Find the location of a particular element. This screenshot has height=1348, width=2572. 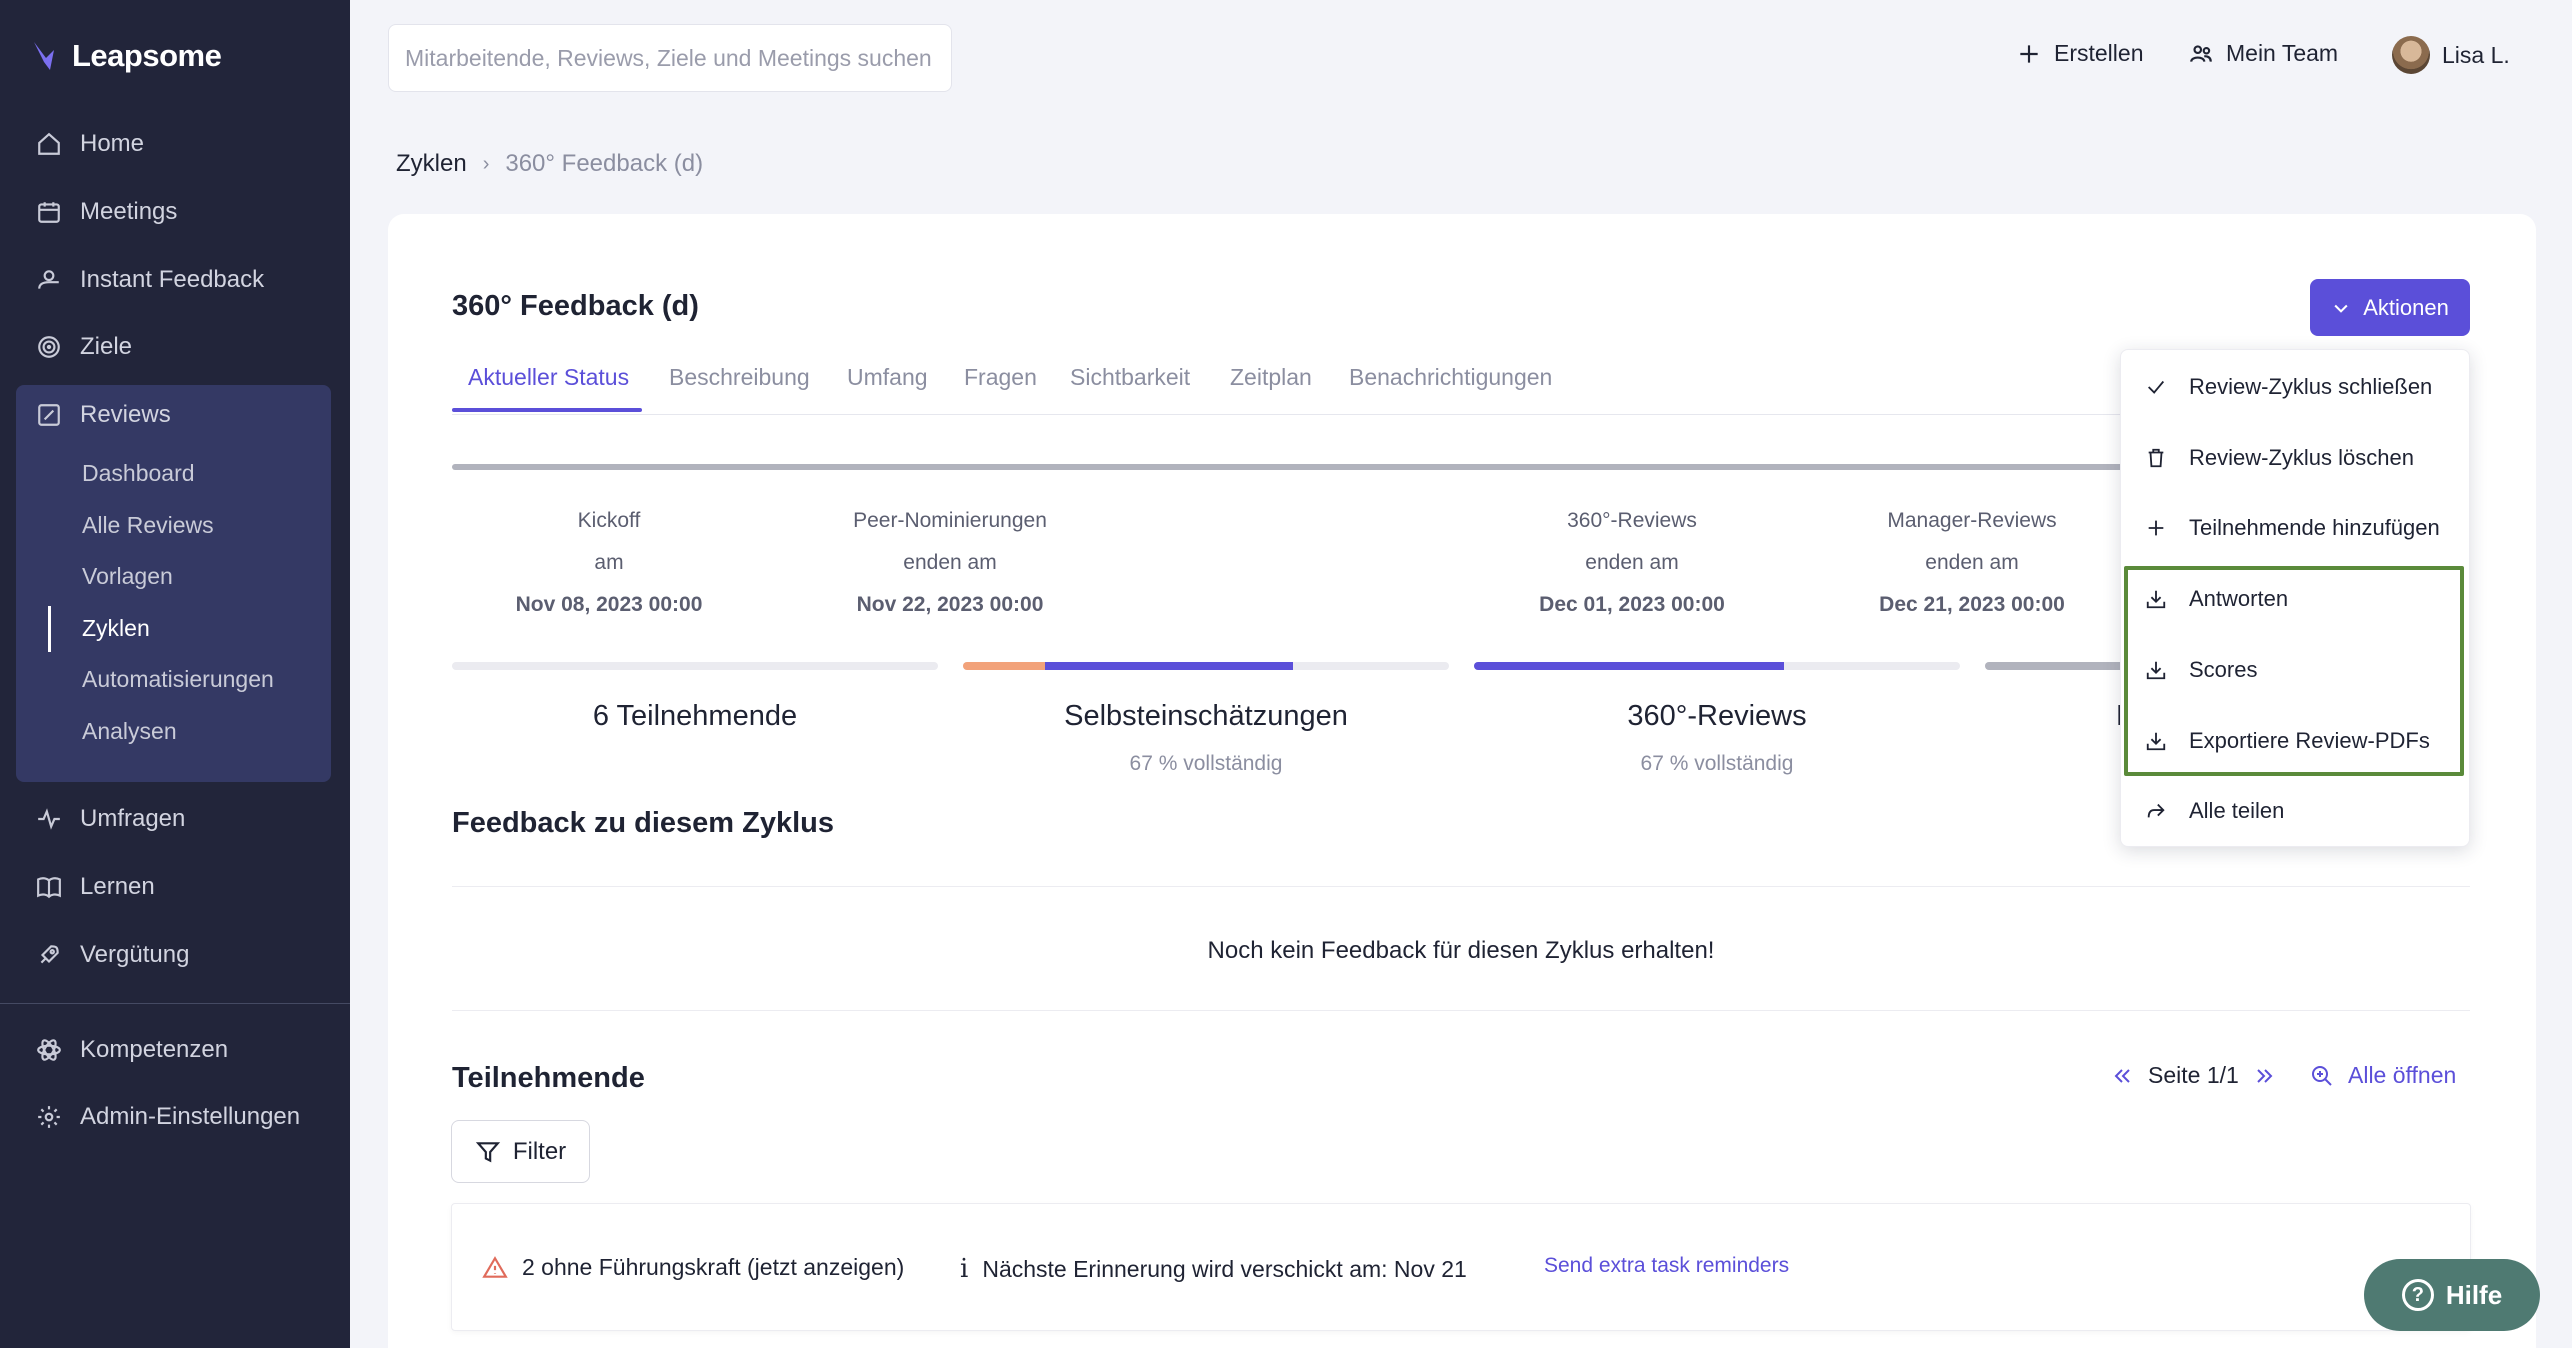

help-button: ? Hilfe is located at coordinates (2452, 1295).